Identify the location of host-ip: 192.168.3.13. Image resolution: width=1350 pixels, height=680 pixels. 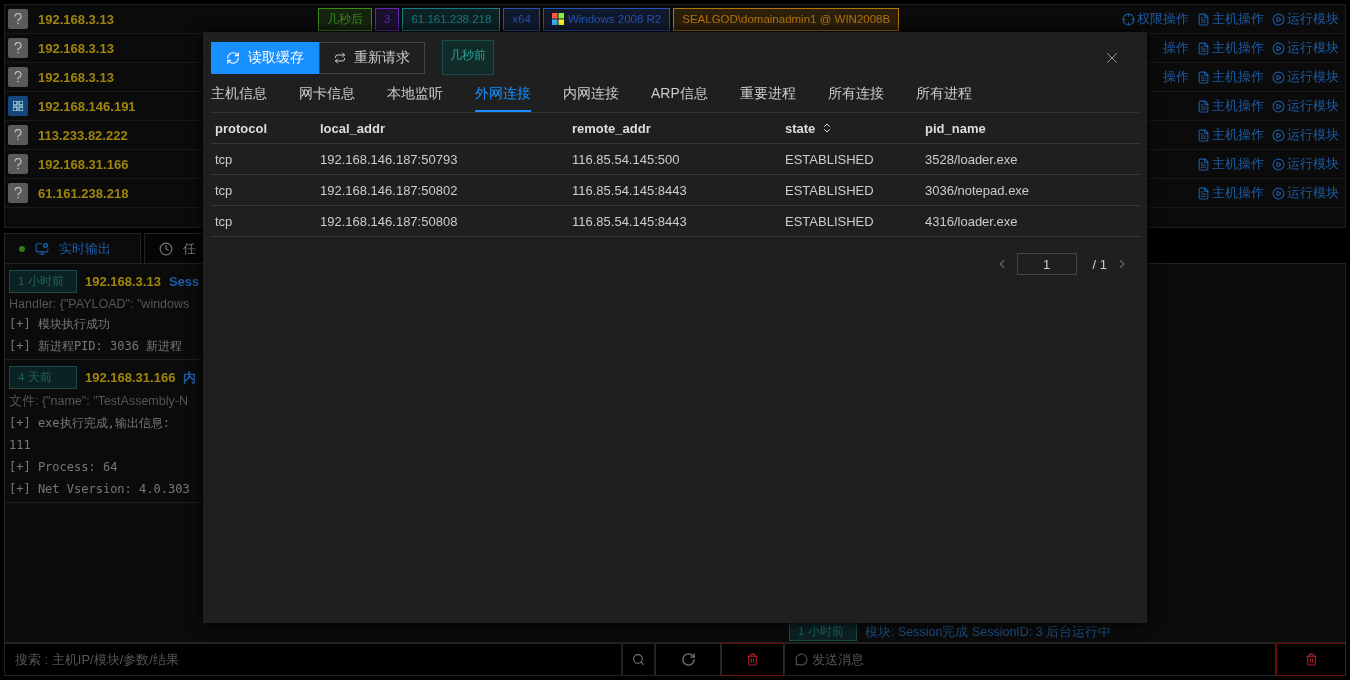
(178, 19).